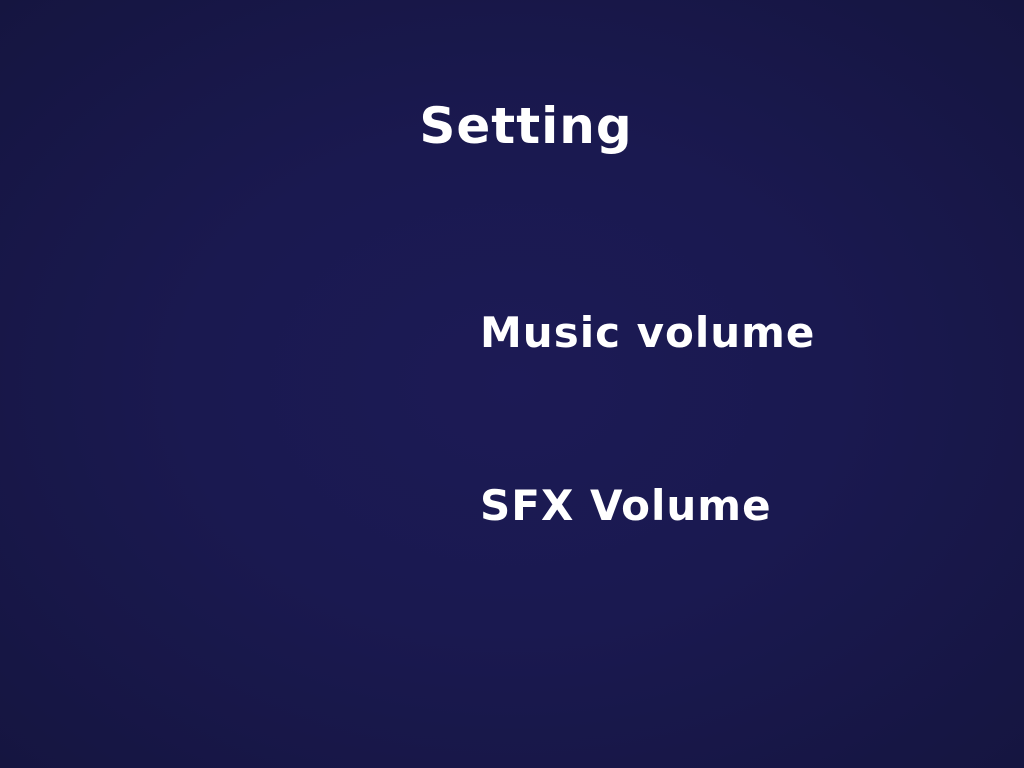 Image resolution: width=1024 pixels, height=768 pixels. Describe the element at coordinates (526, 126) in the screenshot. I see `screen-title: Setting` at that location.